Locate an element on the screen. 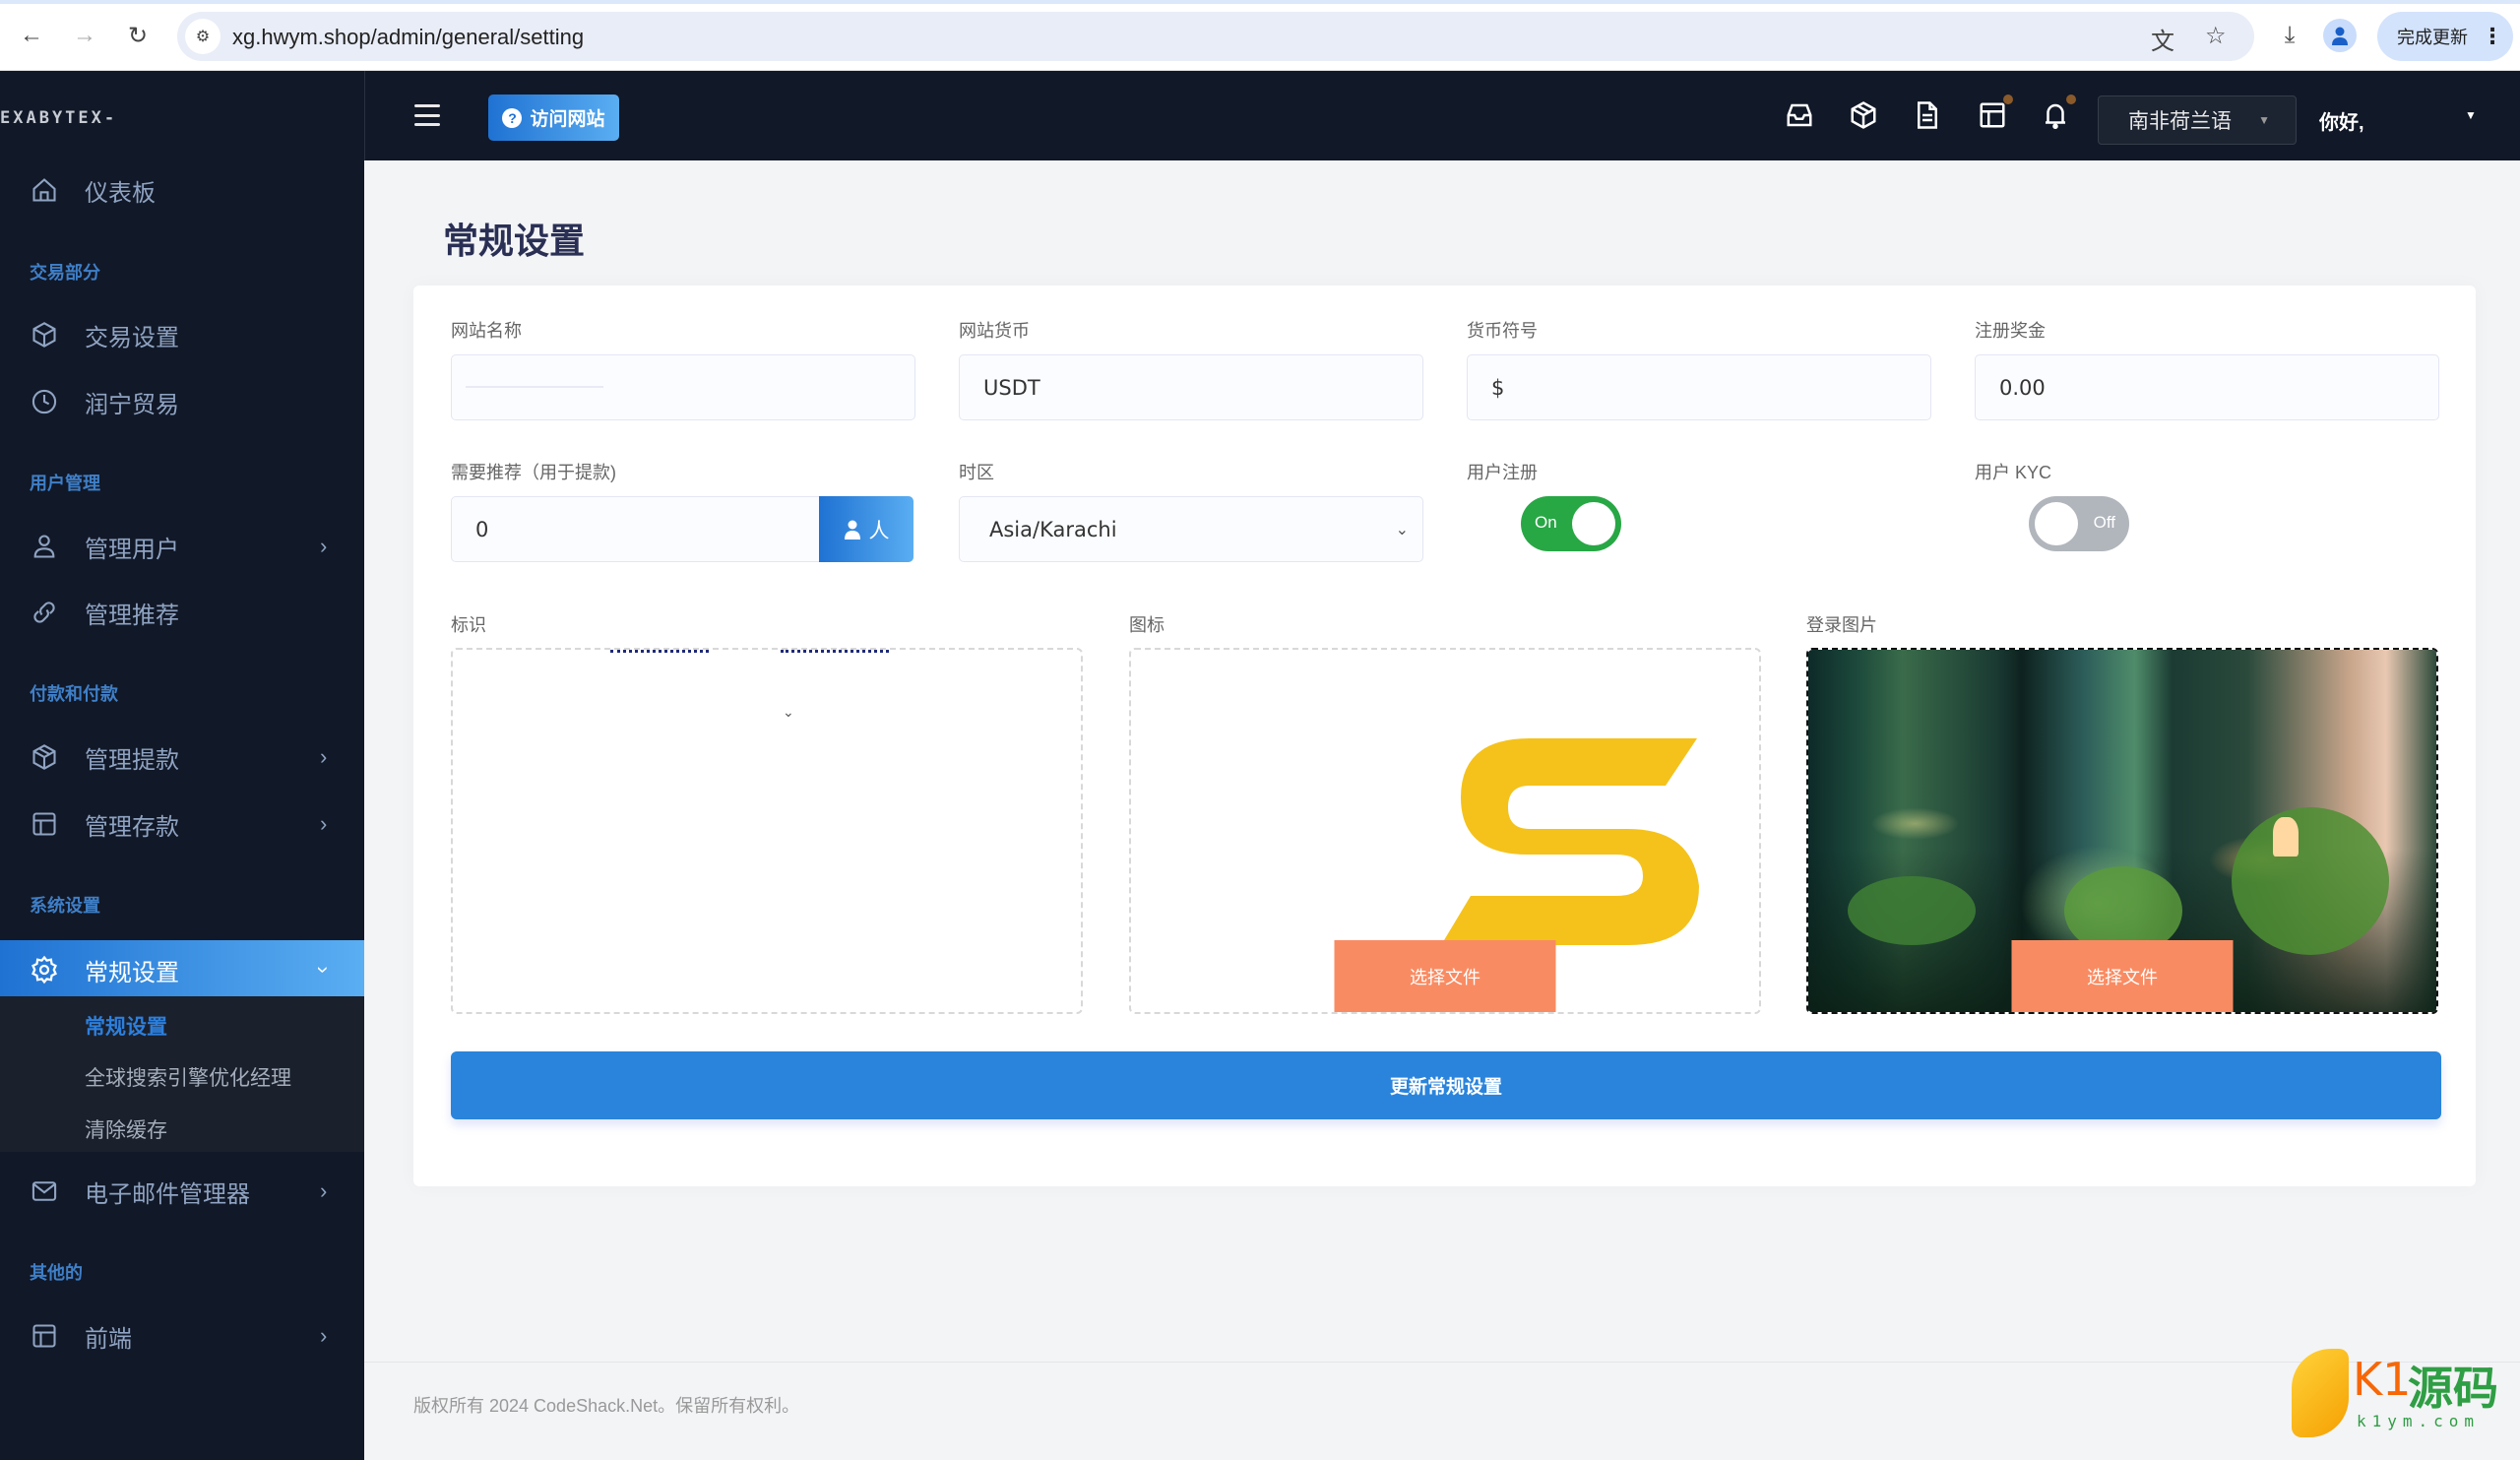 The width and height of the screenshot is (2520, 1460). clock-icon is located at coordinates (44, 401).